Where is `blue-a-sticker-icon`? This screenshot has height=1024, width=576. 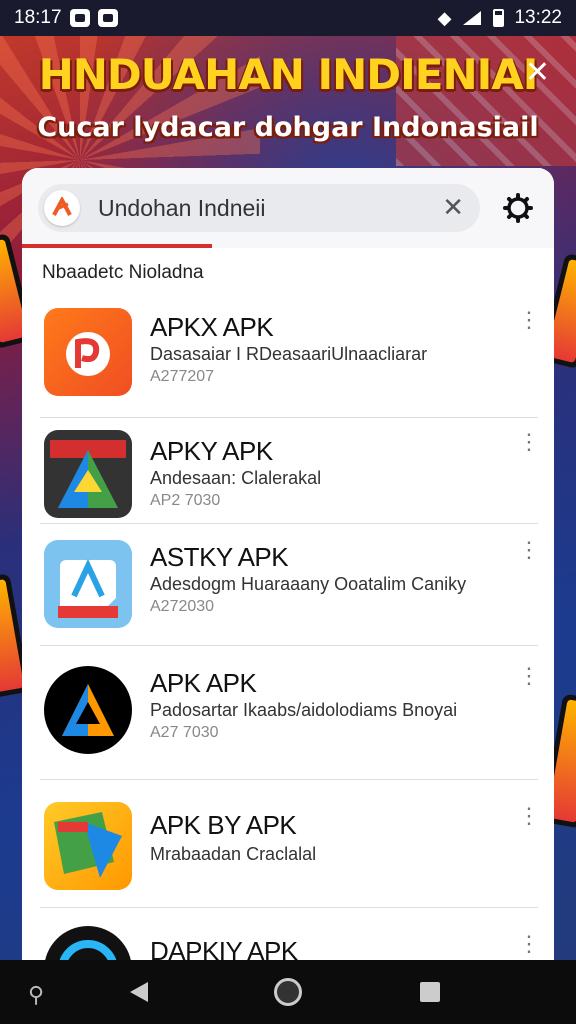 blue-a-sticker-icon is located at coordinates (88, 584).